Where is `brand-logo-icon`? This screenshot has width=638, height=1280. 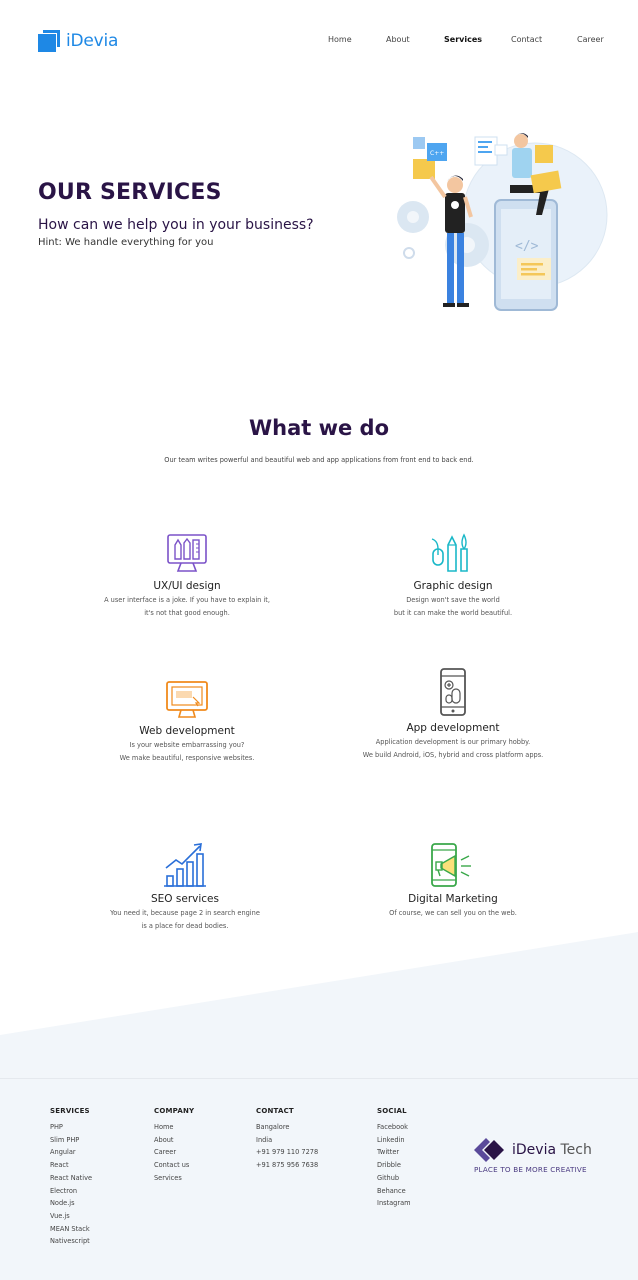 brand-logo-icon is located at coordinates (489, 1150).